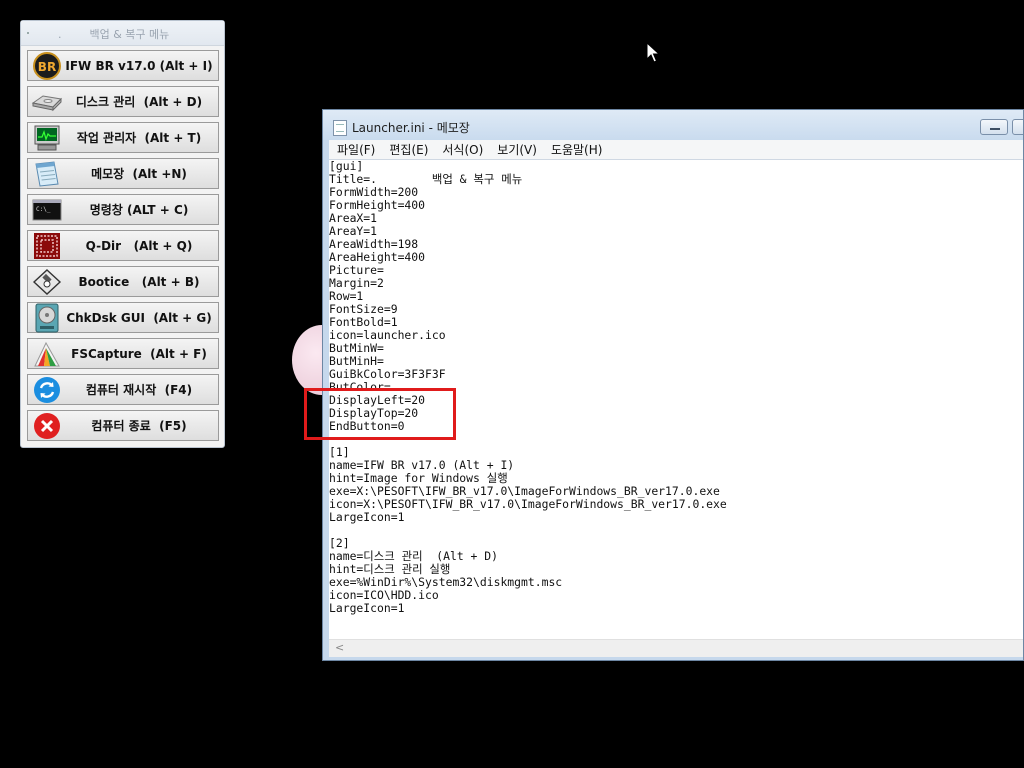  I want to click on svg-text: BR, so click(47, 67).